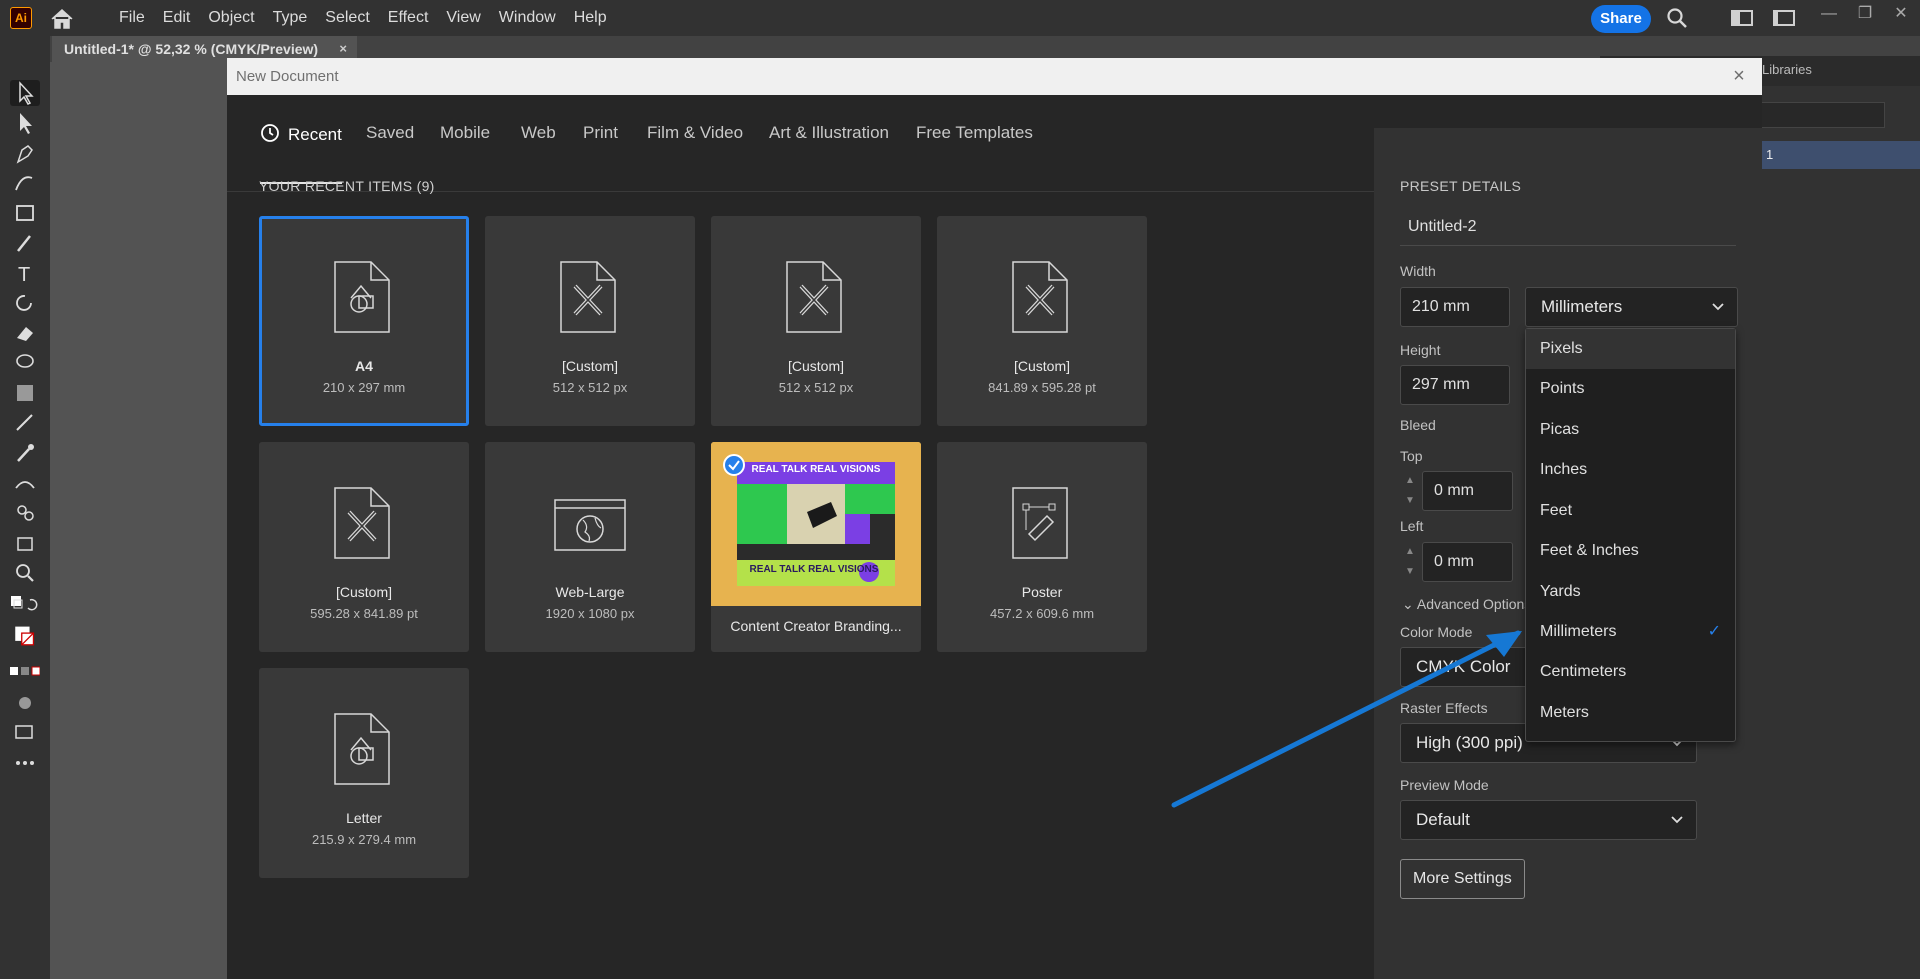 Image resolution: width=1920 pixels, height=979 pixels. I want to click on swap-fill-stroke-icon, so click(25, 605).